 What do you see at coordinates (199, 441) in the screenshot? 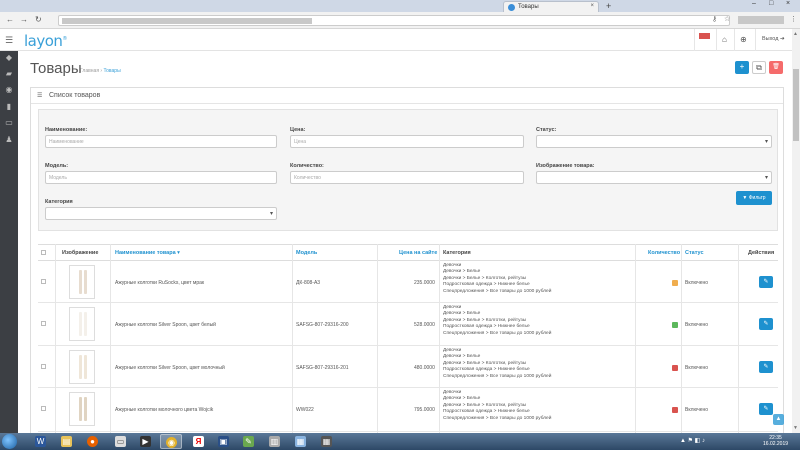
I see `taskbar-yandex: Я` at bounding box center [199, 441].